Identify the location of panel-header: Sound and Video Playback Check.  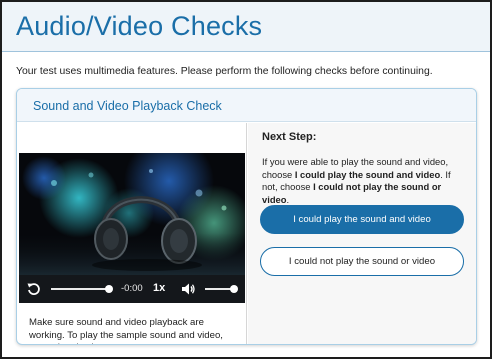
(246, 105).